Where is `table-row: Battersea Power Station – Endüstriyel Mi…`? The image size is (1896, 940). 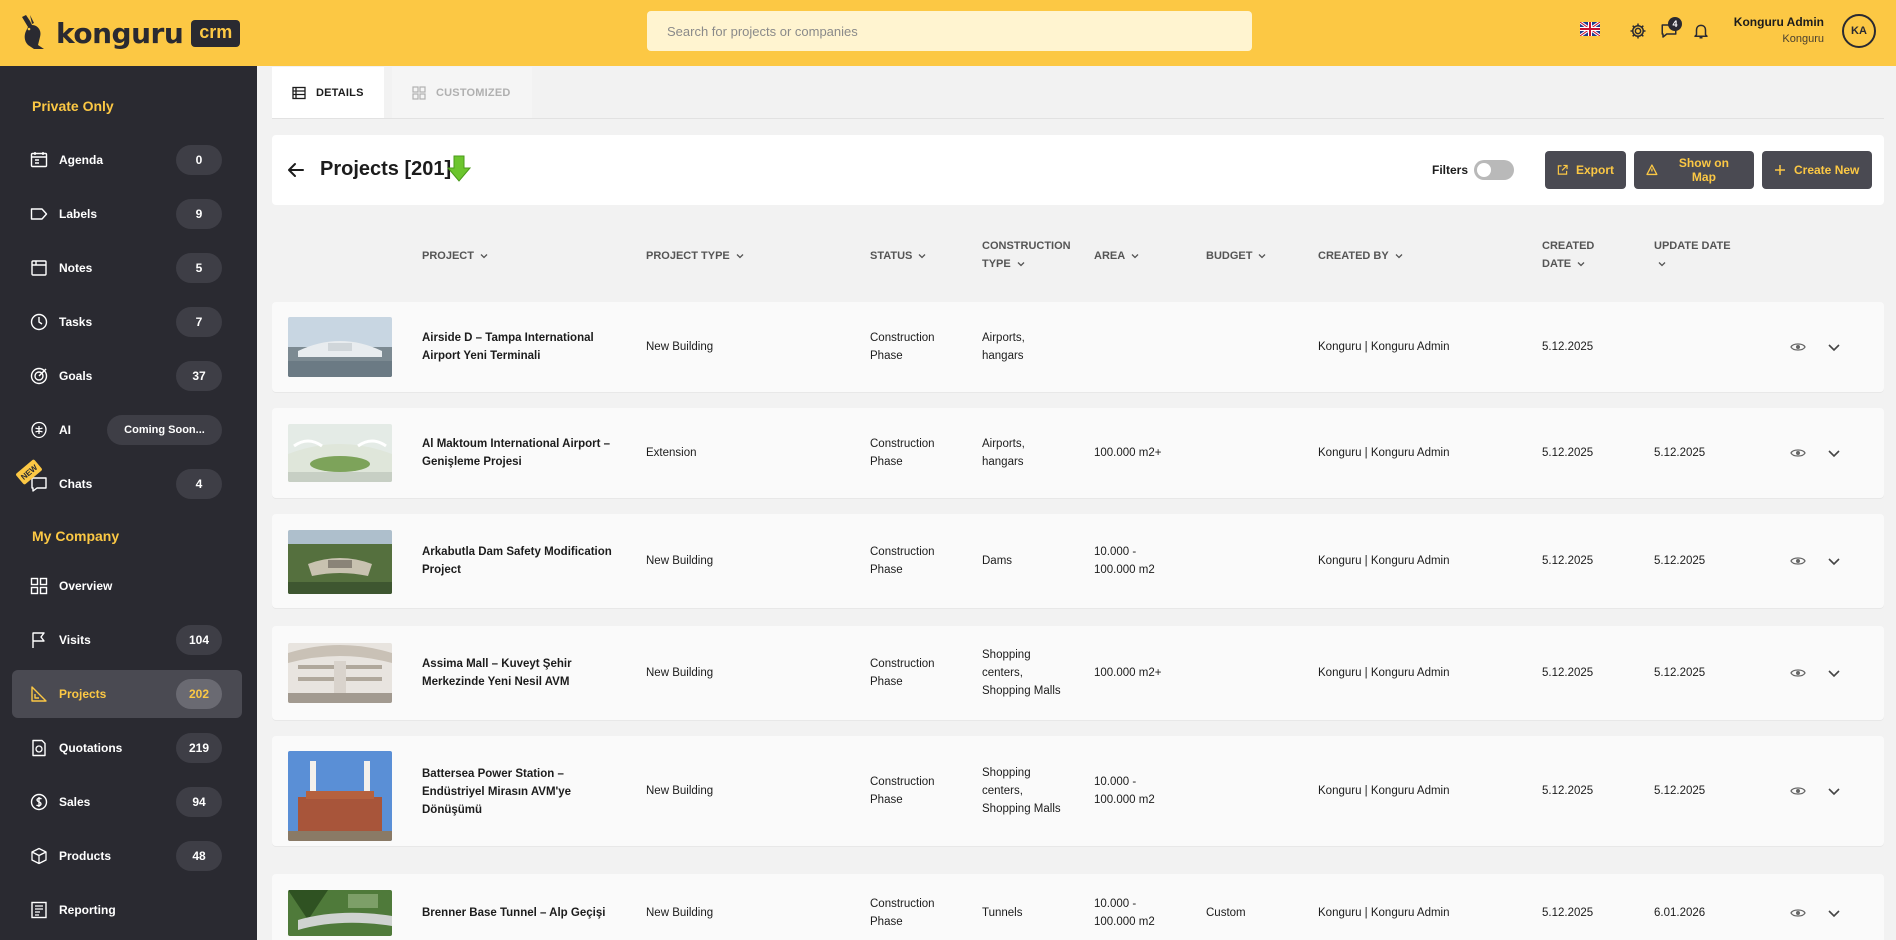
table-row: Battersea Power Station – Endüstriyel Mi… is located at coordinates (1078, 791).